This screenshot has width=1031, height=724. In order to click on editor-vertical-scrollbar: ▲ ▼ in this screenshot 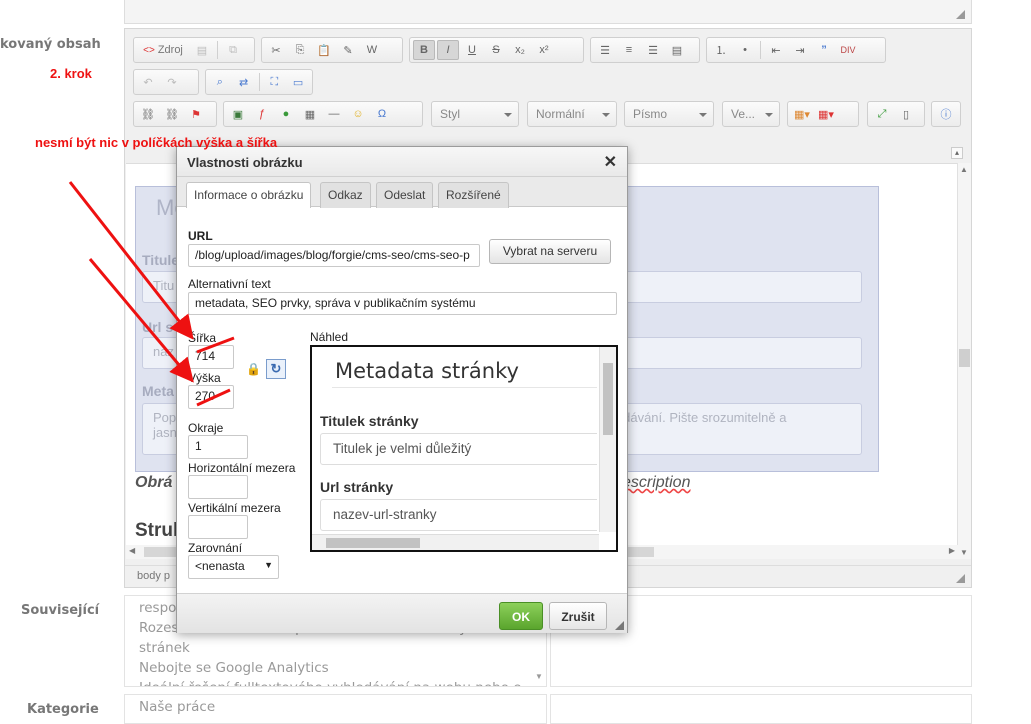, I will do `click(964, 361)`.